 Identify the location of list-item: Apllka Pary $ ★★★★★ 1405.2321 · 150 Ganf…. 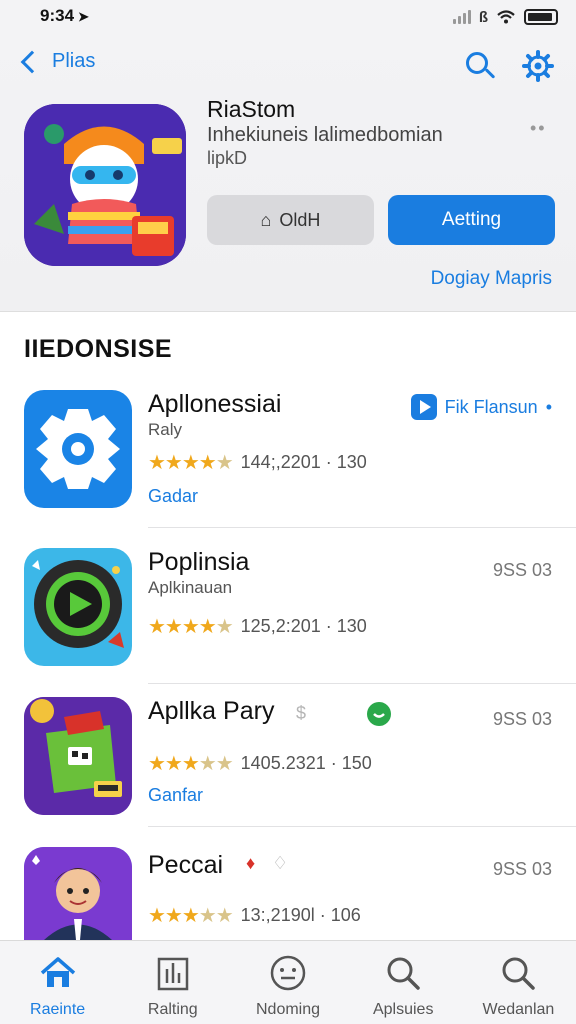
(288, 772).